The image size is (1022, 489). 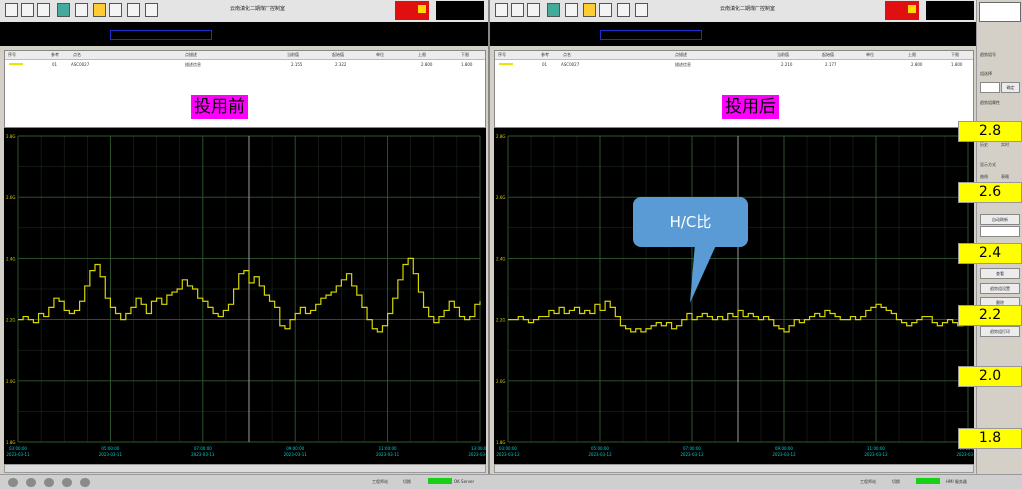 What do you see at coordinates (1000, 231) in the screenshot?
I see `side-input-field` at bounding box center [1000, 231].